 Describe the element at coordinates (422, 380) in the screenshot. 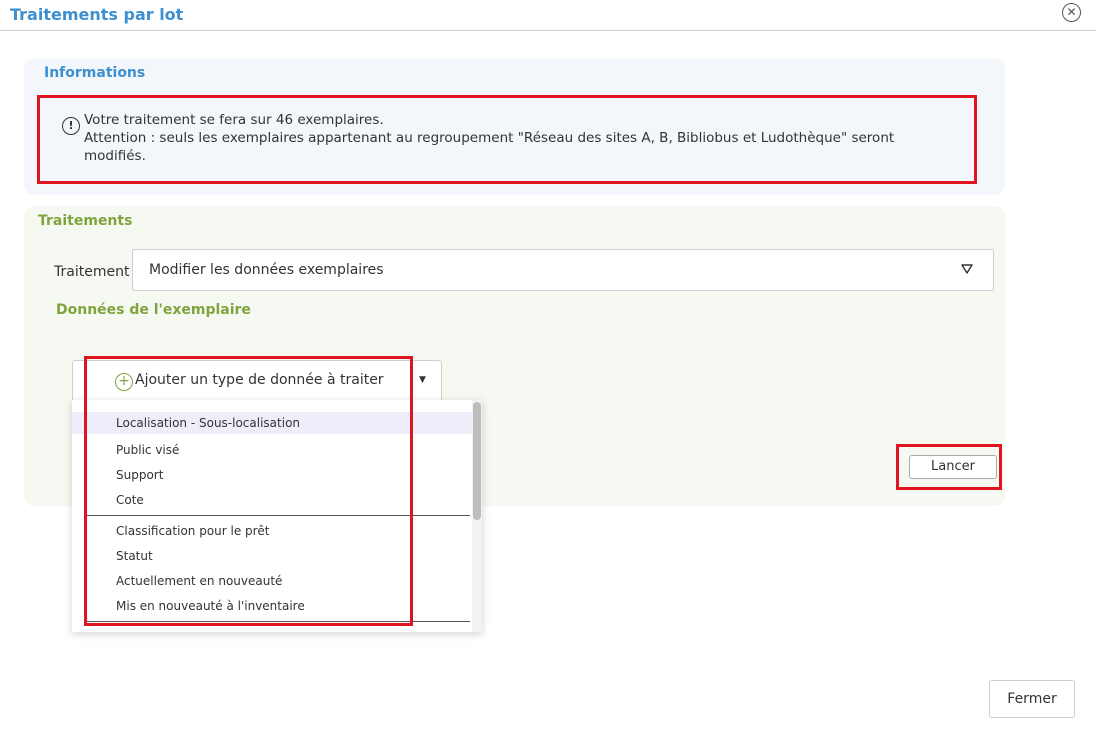

I see `caret-down-icon: ▼` at that location.